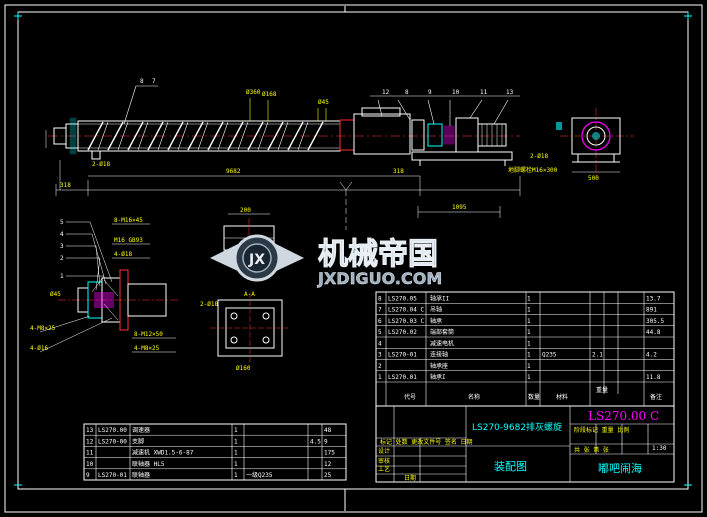 The height and width of the screenshot is (517, 707). What do you see at coordinates (439, 366) in the screenshot?
I see `bom-cell: 轴承座` at bounding box center [439, 366].